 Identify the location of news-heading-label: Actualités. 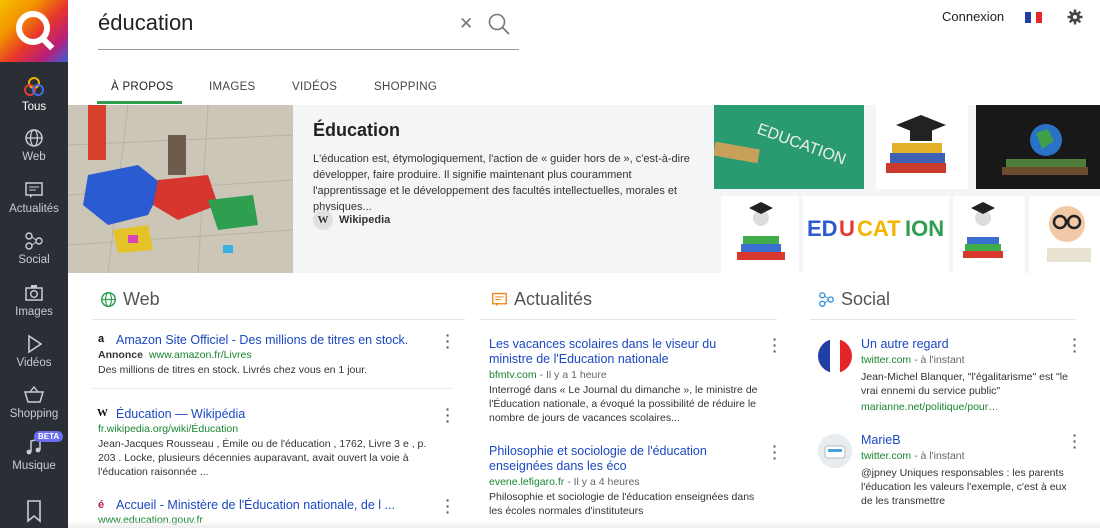
(553, 299).